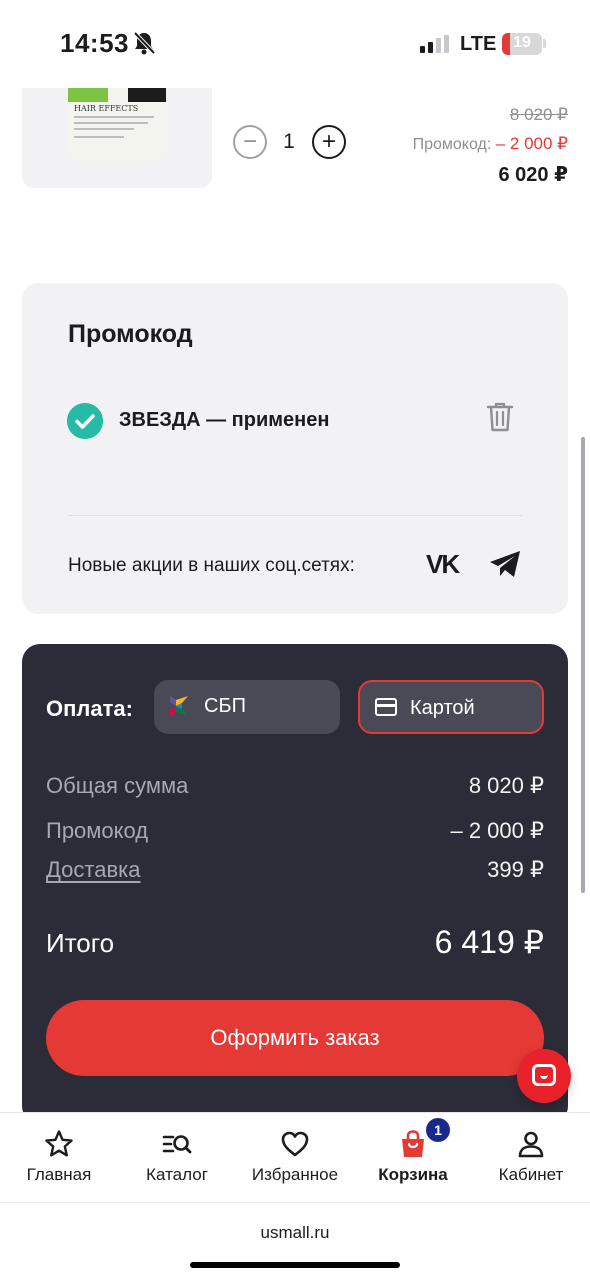 This screenshot has width=590, height=1280. I want to click on battery-icon: 19, so click(522, 44).